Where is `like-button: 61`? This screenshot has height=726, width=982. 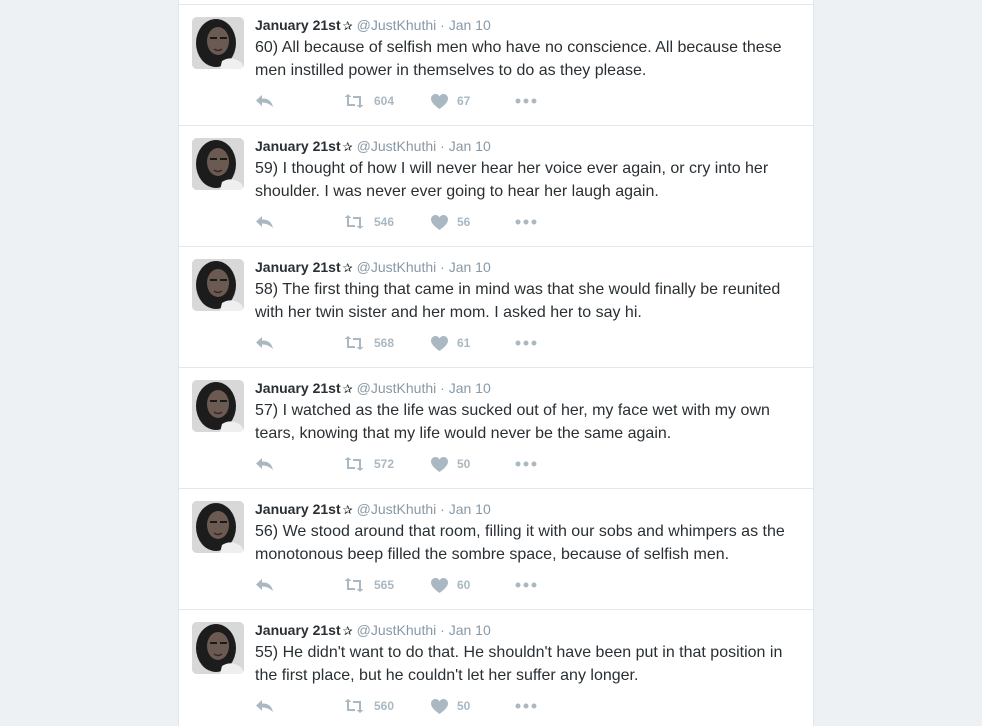 like-button: 61 is located at coordinates (450, 343).